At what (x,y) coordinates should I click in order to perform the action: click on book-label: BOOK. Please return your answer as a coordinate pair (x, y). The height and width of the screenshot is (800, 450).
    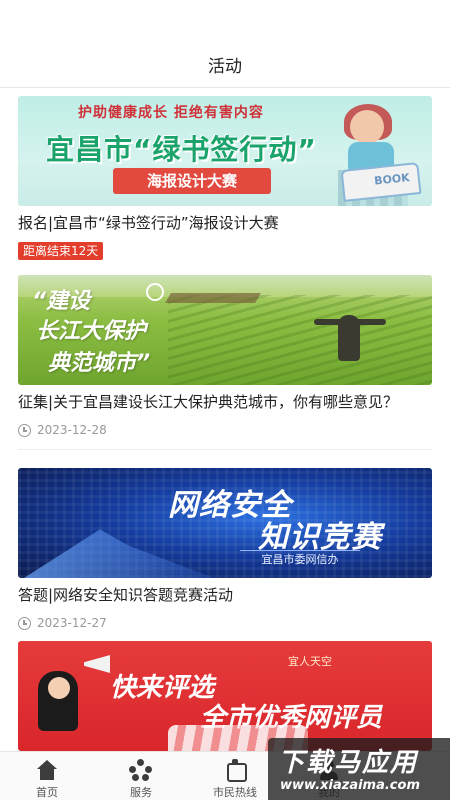
    Looking at the image, I should click on (392, 179).